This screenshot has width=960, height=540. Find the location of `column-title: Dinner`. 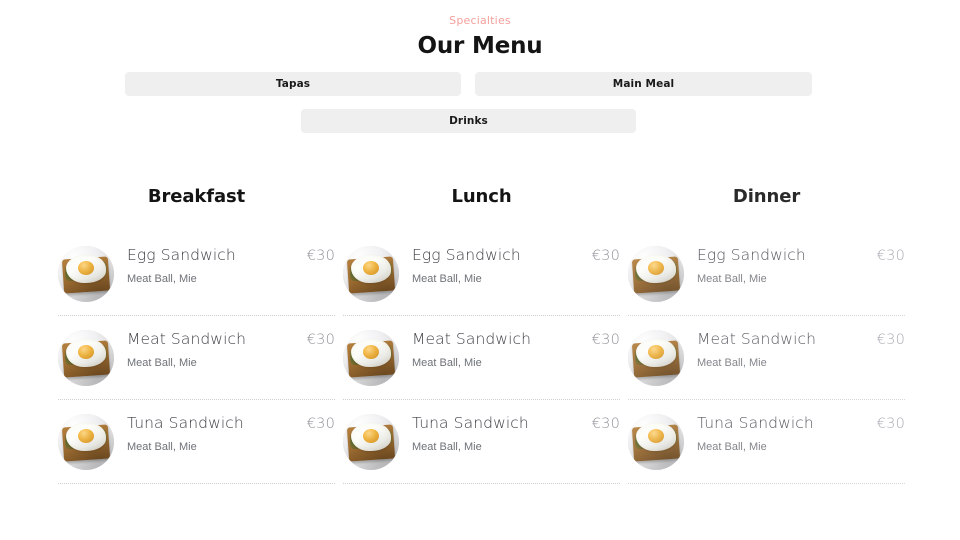

column-title: Dinner is located at coordinates (766, 196).